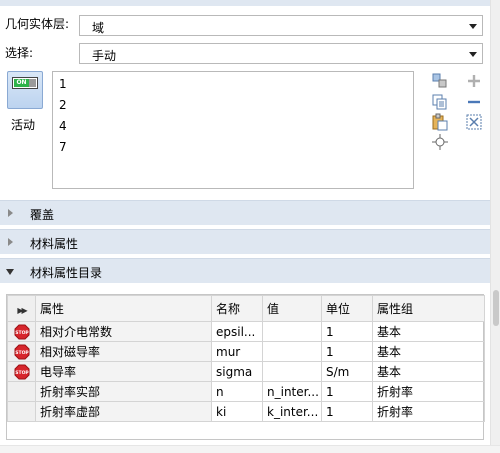 The width and height of the screenshot is (500, 453). I want to click on geometry-layer-label: 几何实体层:, so click(37, 24).